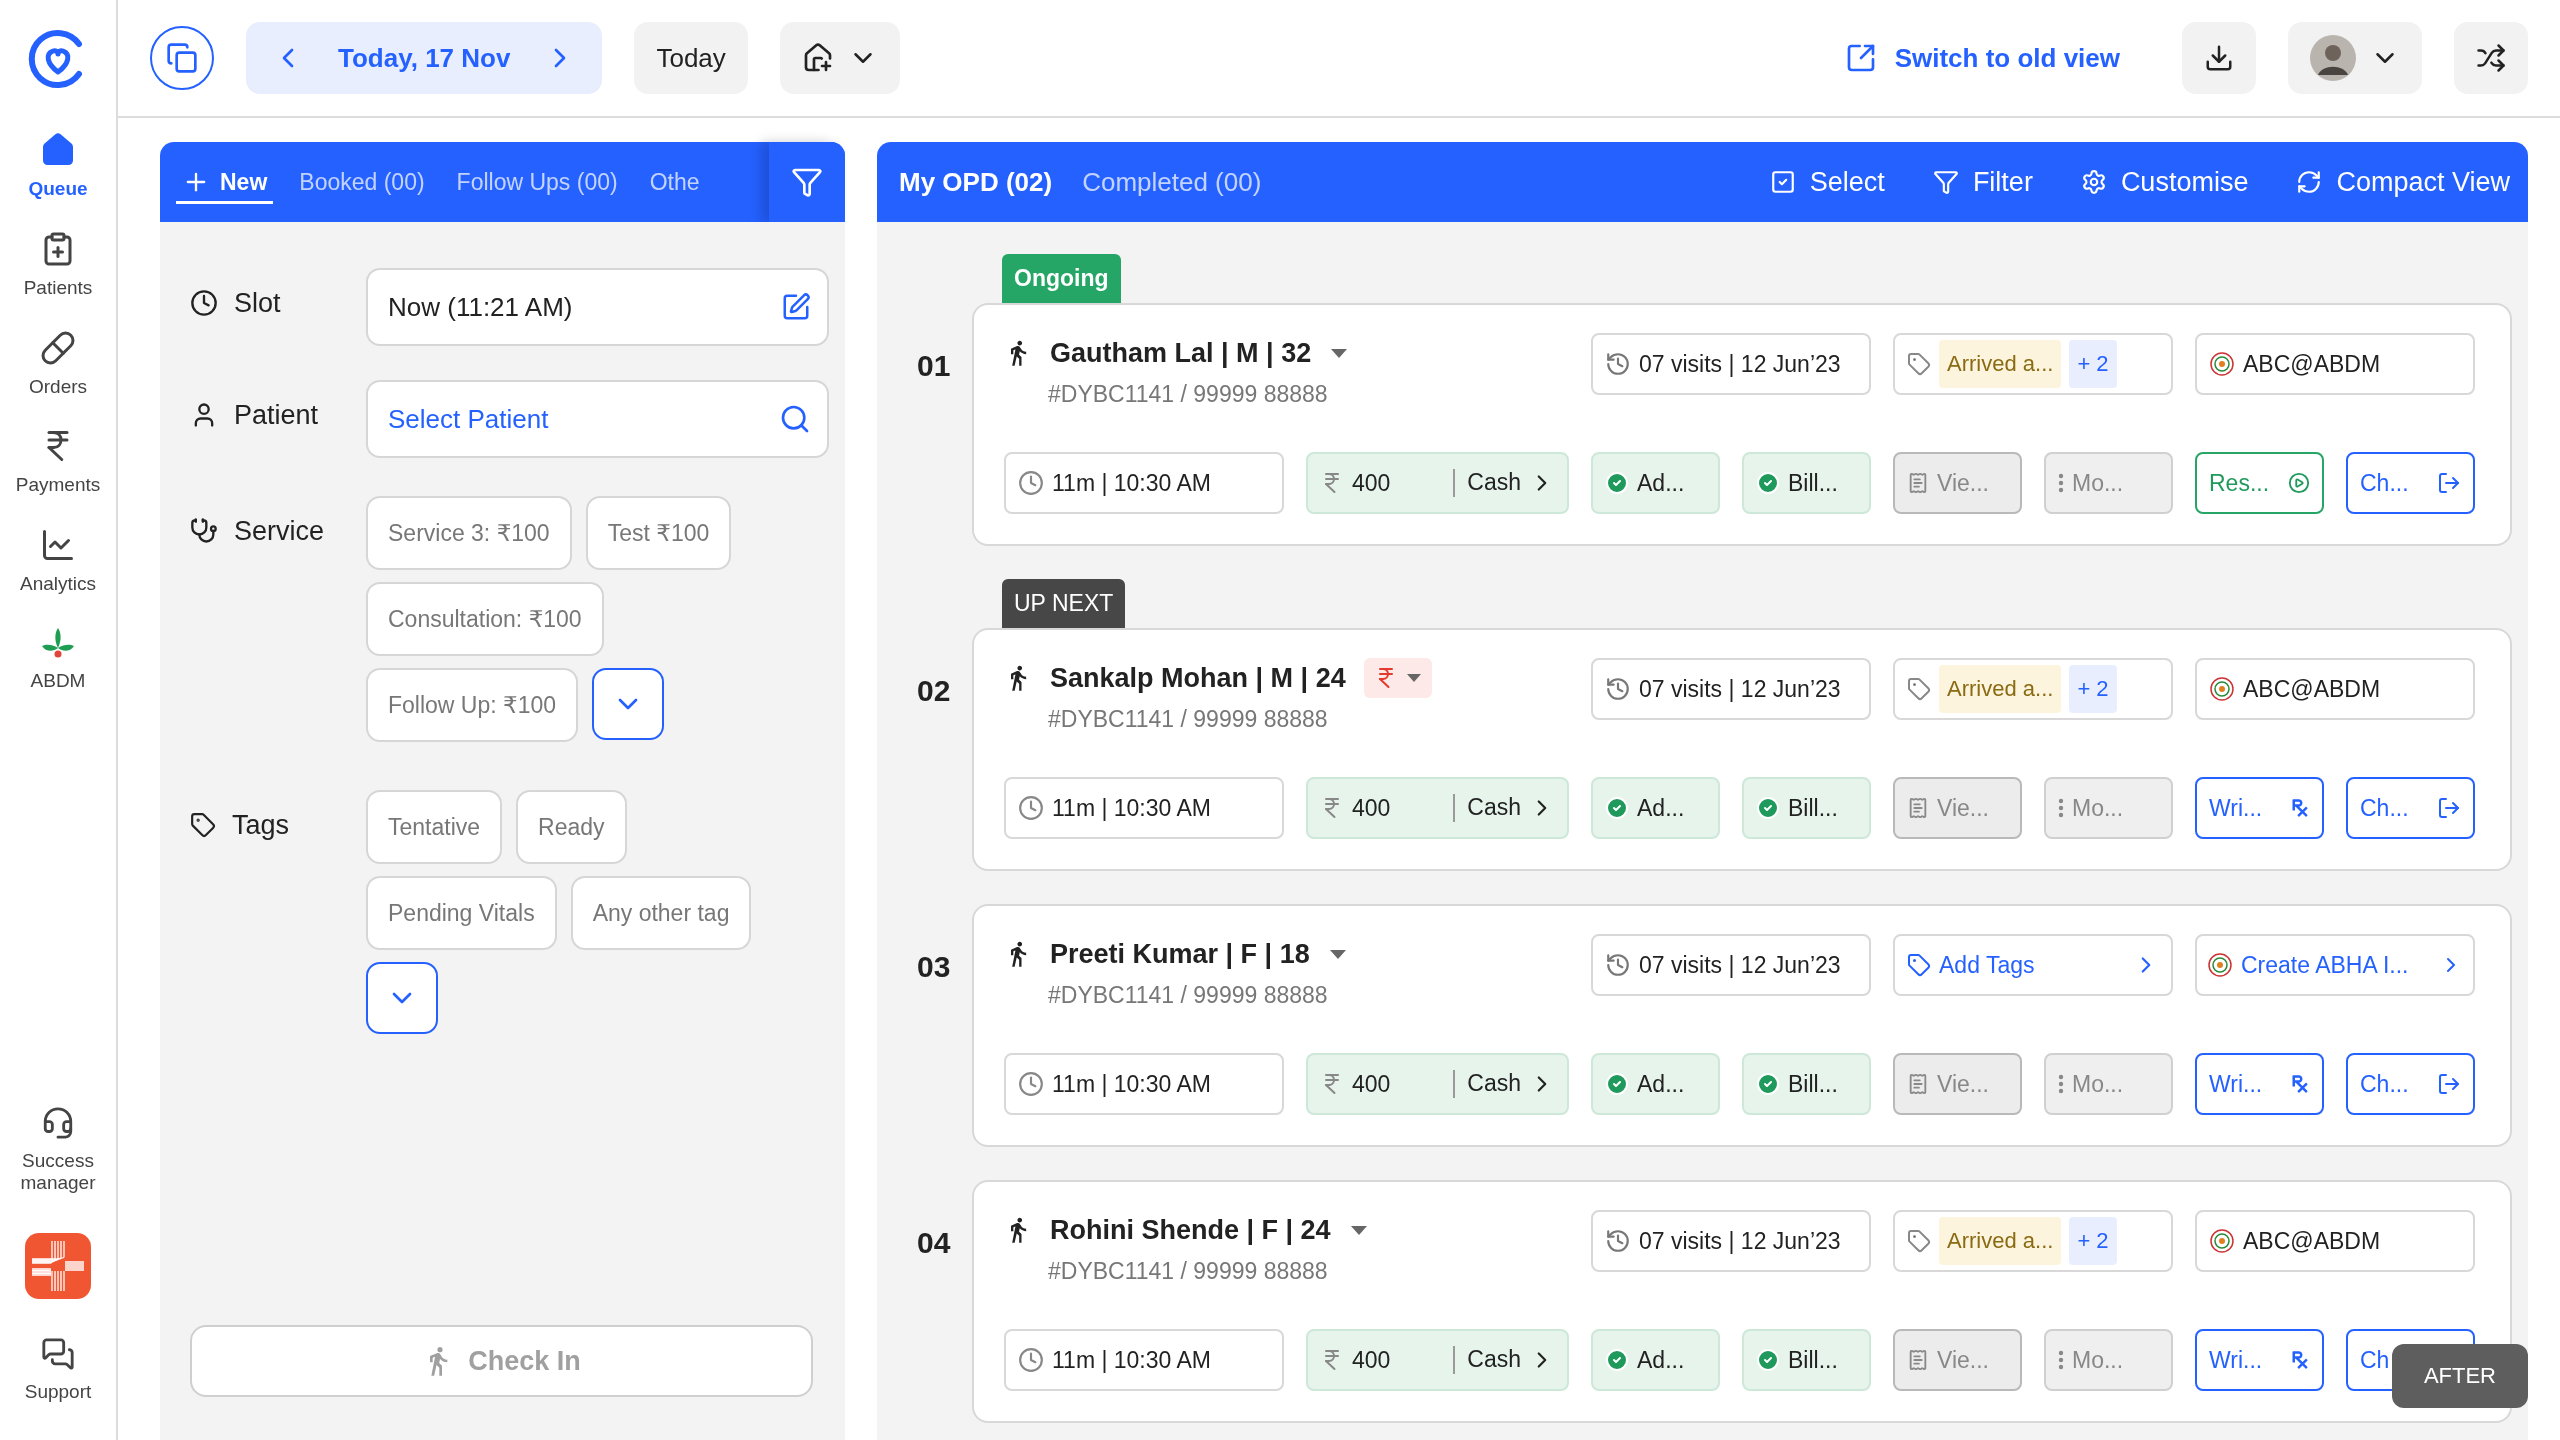  What do you see at coordinates (261, 825) in the screenshot?
I see `field-label: Tags` at bounding box center [261, 825].